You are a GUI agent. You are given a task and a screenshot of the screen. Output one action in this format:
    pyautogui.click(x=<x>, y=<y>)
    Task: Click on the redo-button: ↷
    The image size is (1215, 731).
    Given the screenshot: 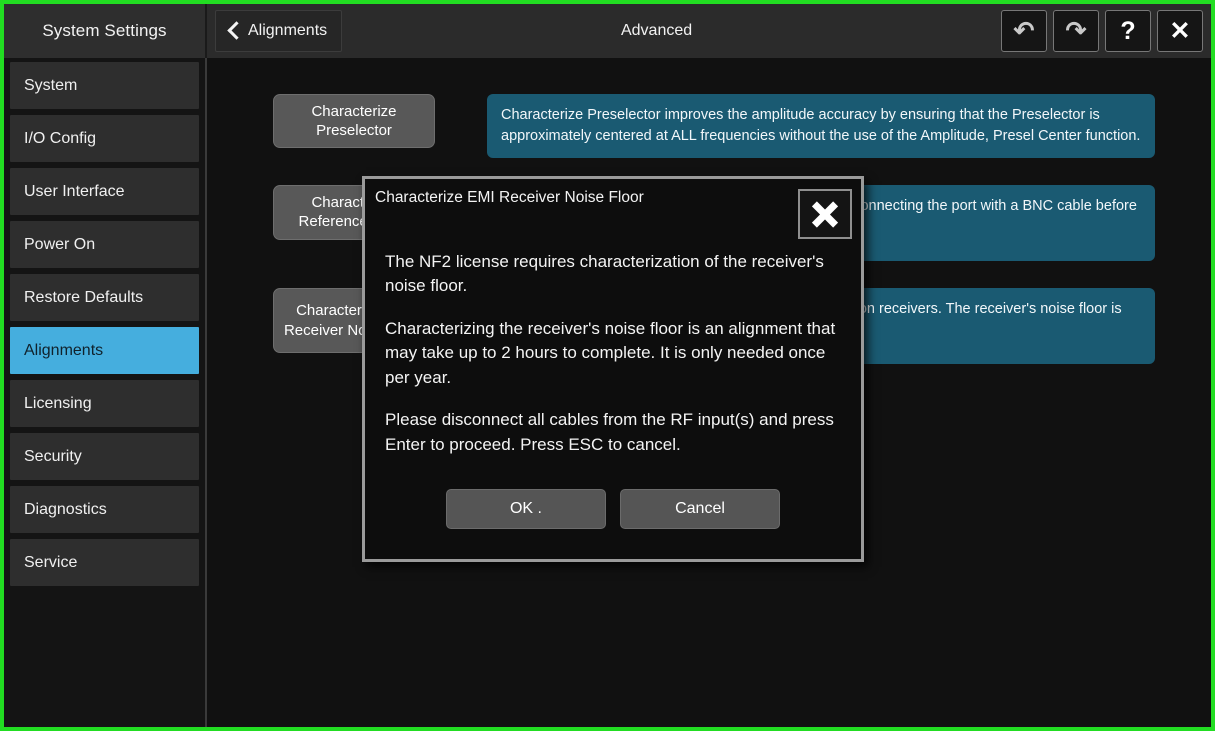 What is the action you would take?
    pyautogui.click(x=1076, y=31)
    